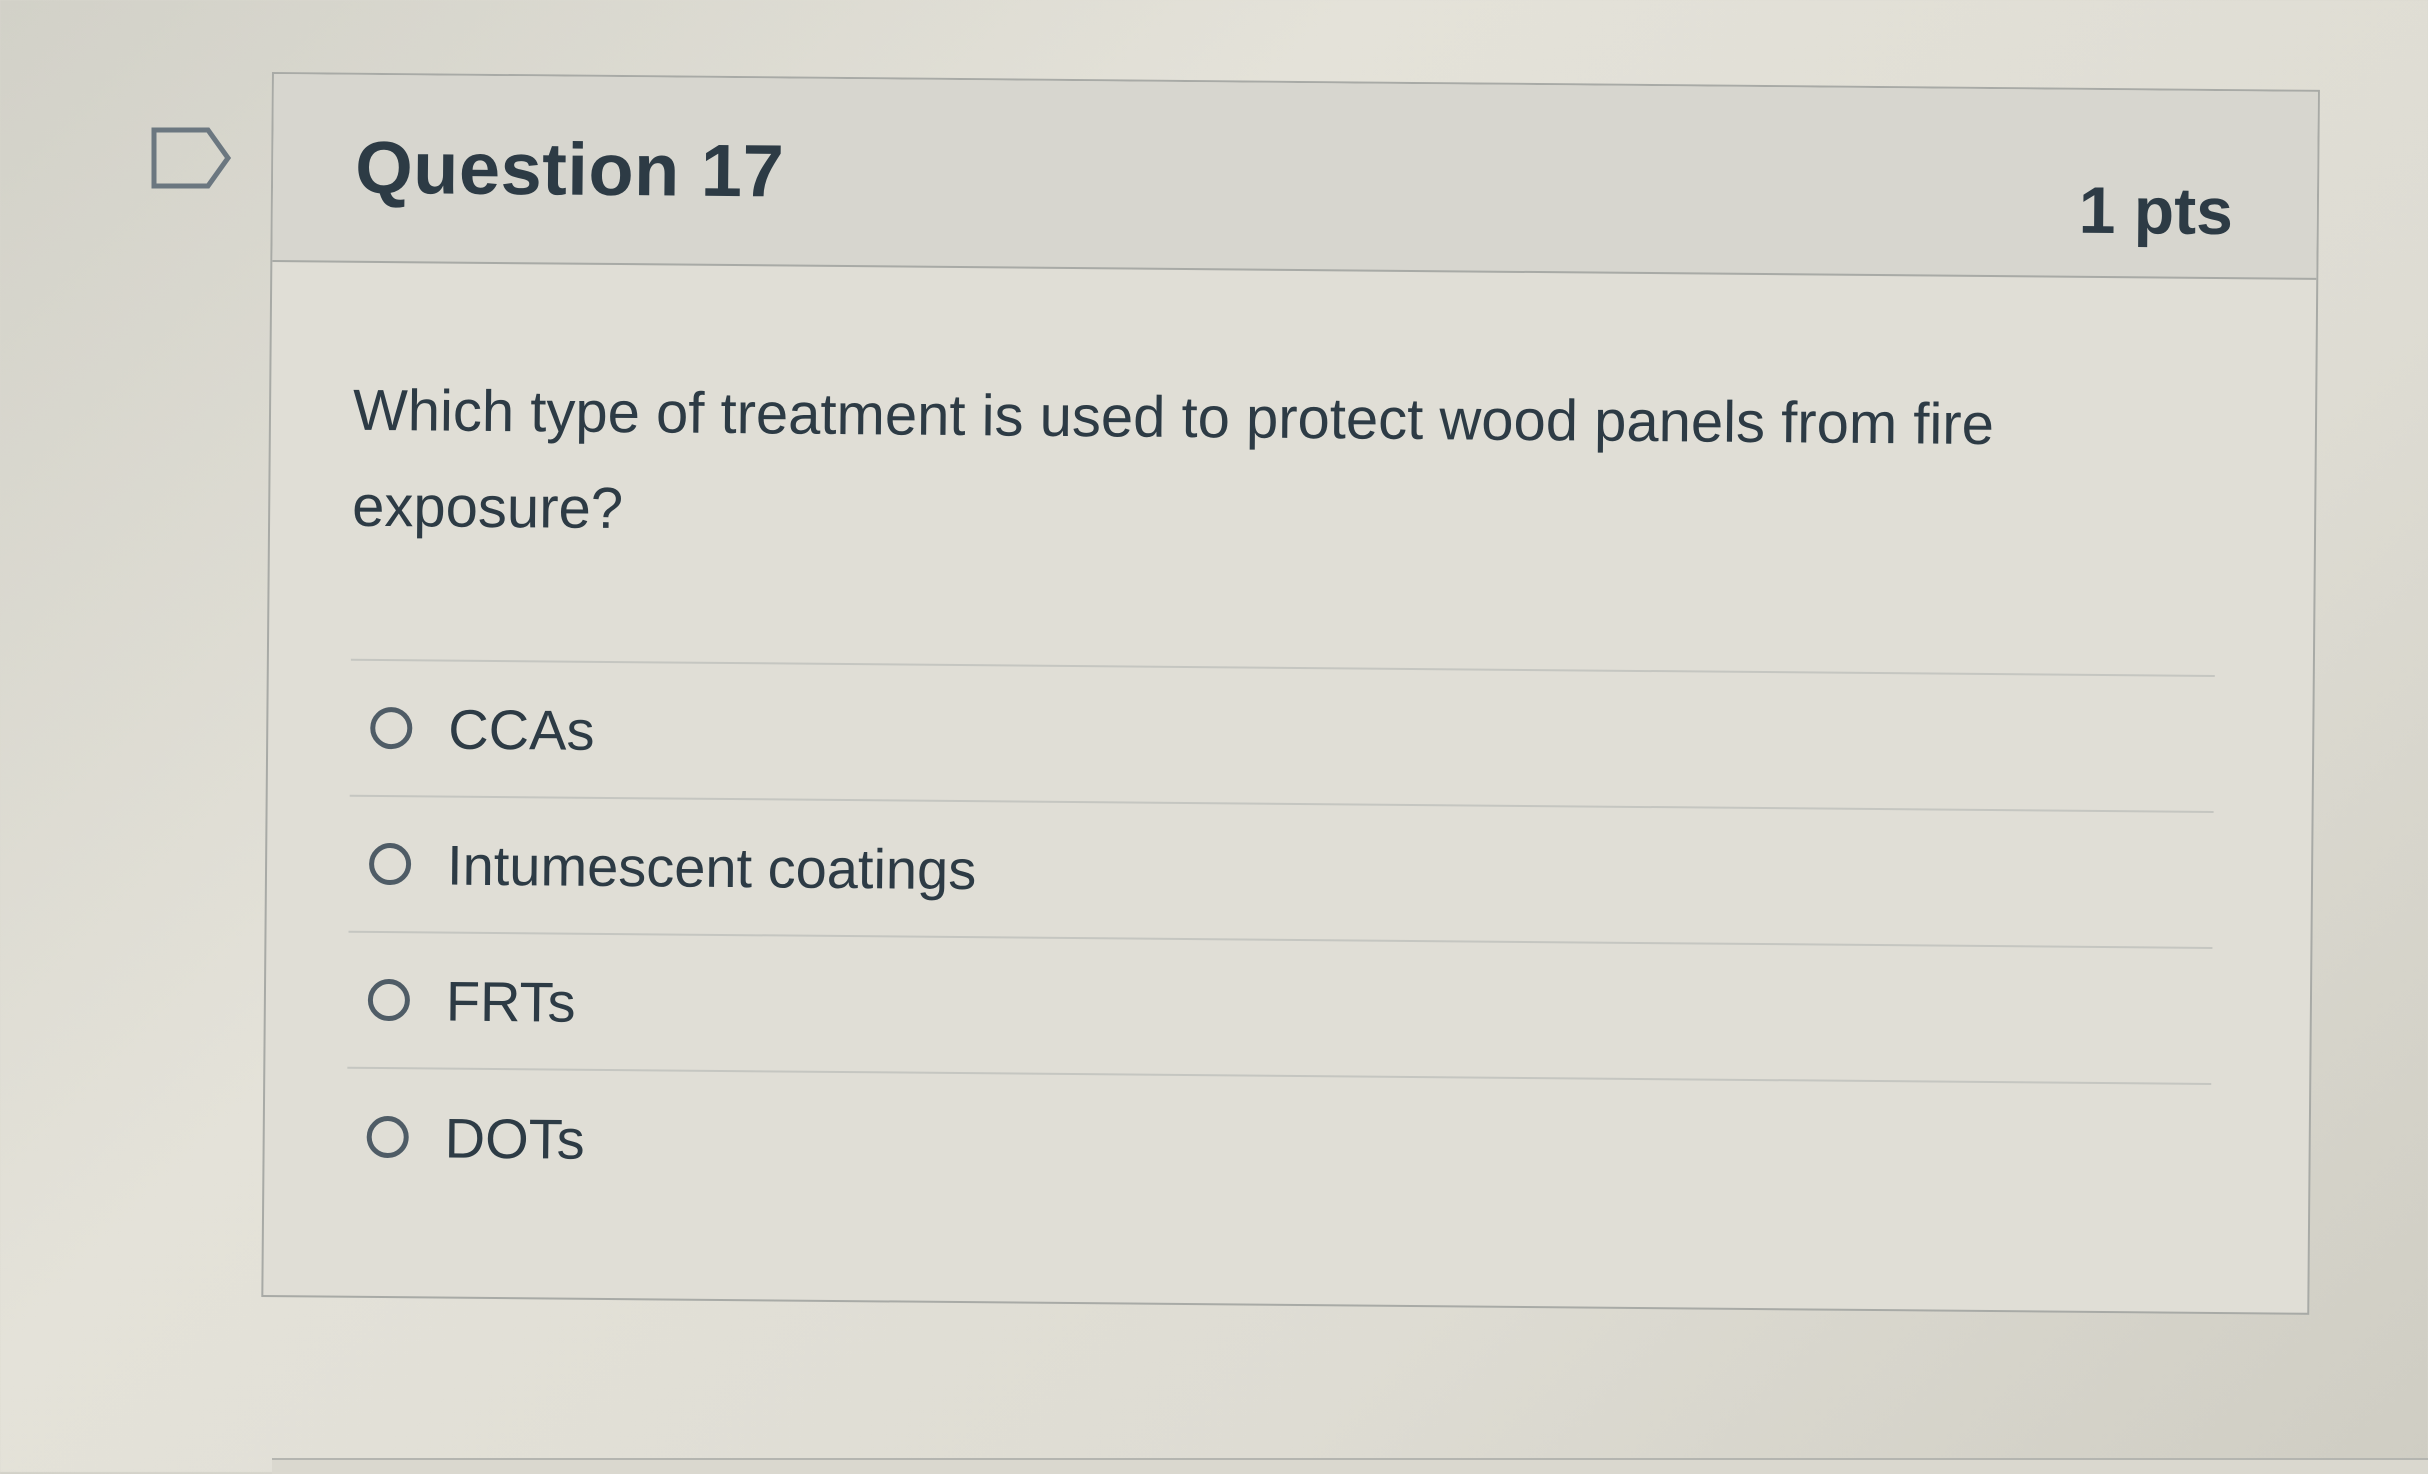 This screenshot has width=2428, height=1474. I want to click on answer-label: Intumescent coatings, so click(712, 867).